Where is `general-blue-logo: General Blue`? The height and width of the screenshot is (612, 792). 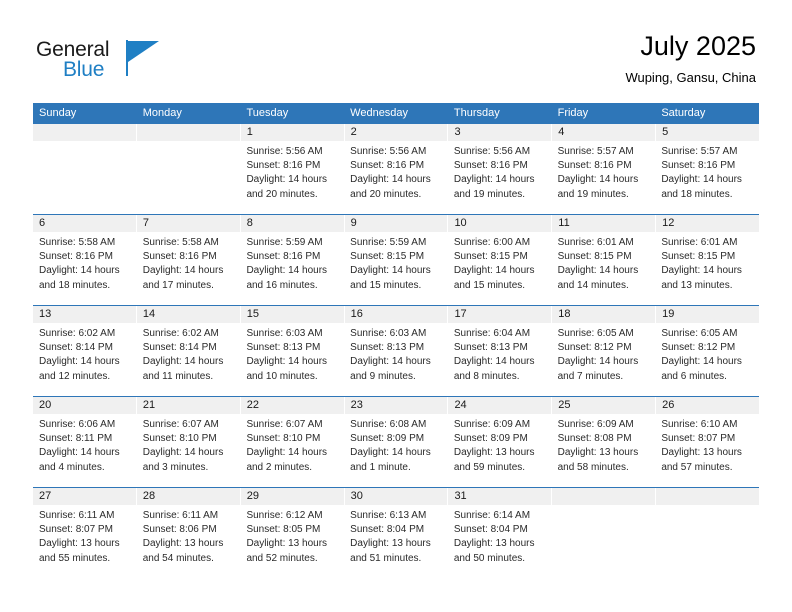 general-blue-logo: General Blue is located at coordinates (101, 61).